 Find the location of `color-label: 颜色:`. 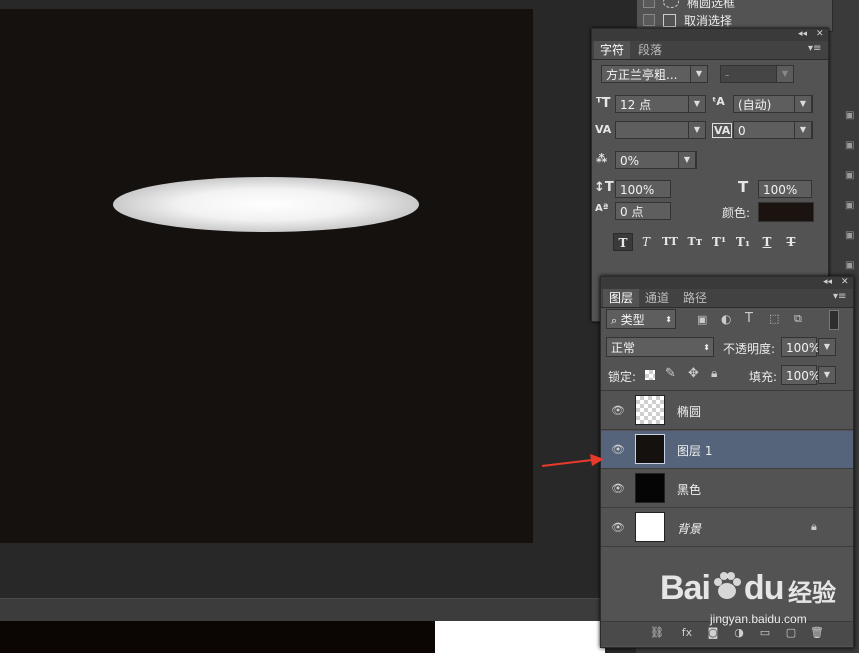

color-label: 颜色: is located at coordinates (736, 213).